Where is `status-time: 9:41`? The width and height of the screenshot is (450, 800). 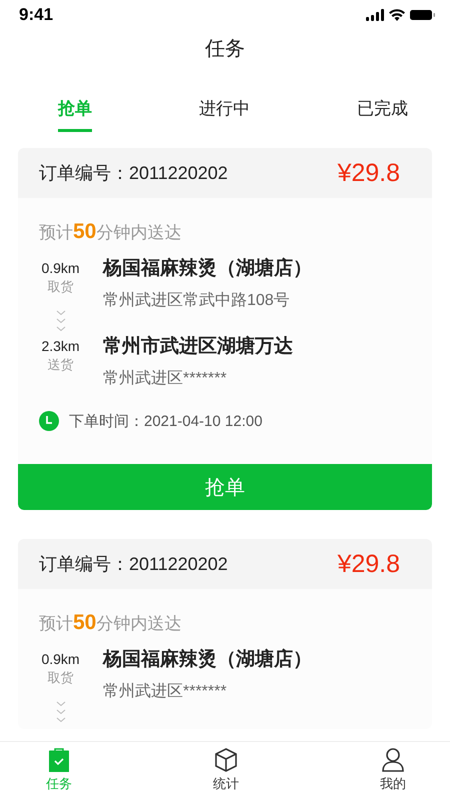 status-time: 9:41 is located at coordinates (36, 15).